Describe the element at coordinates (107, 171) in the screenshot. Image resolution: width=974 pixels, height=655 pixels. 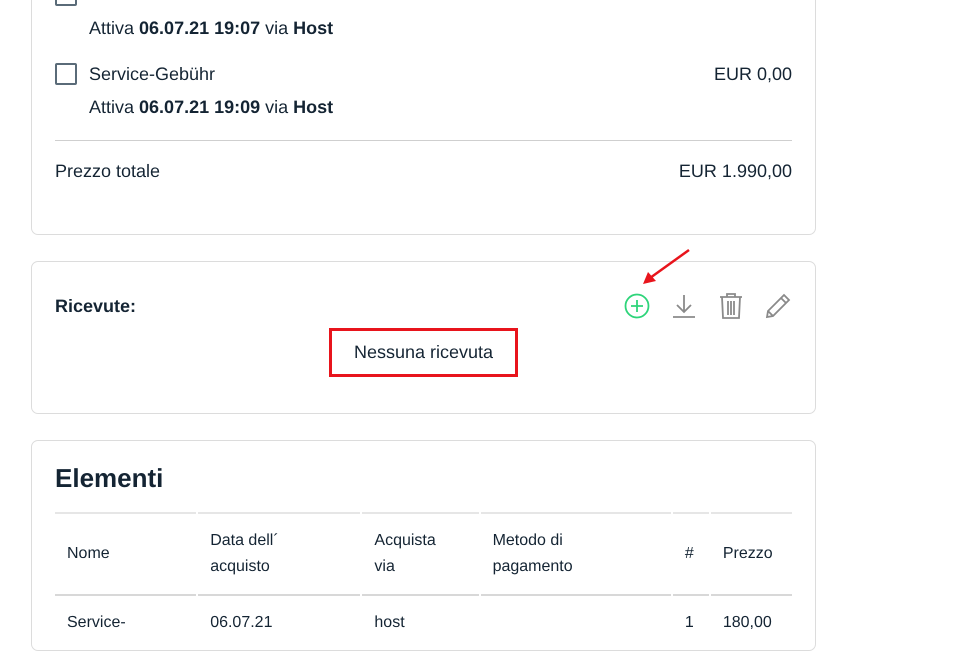
I see `total-label: Prezzo totale` at that location.